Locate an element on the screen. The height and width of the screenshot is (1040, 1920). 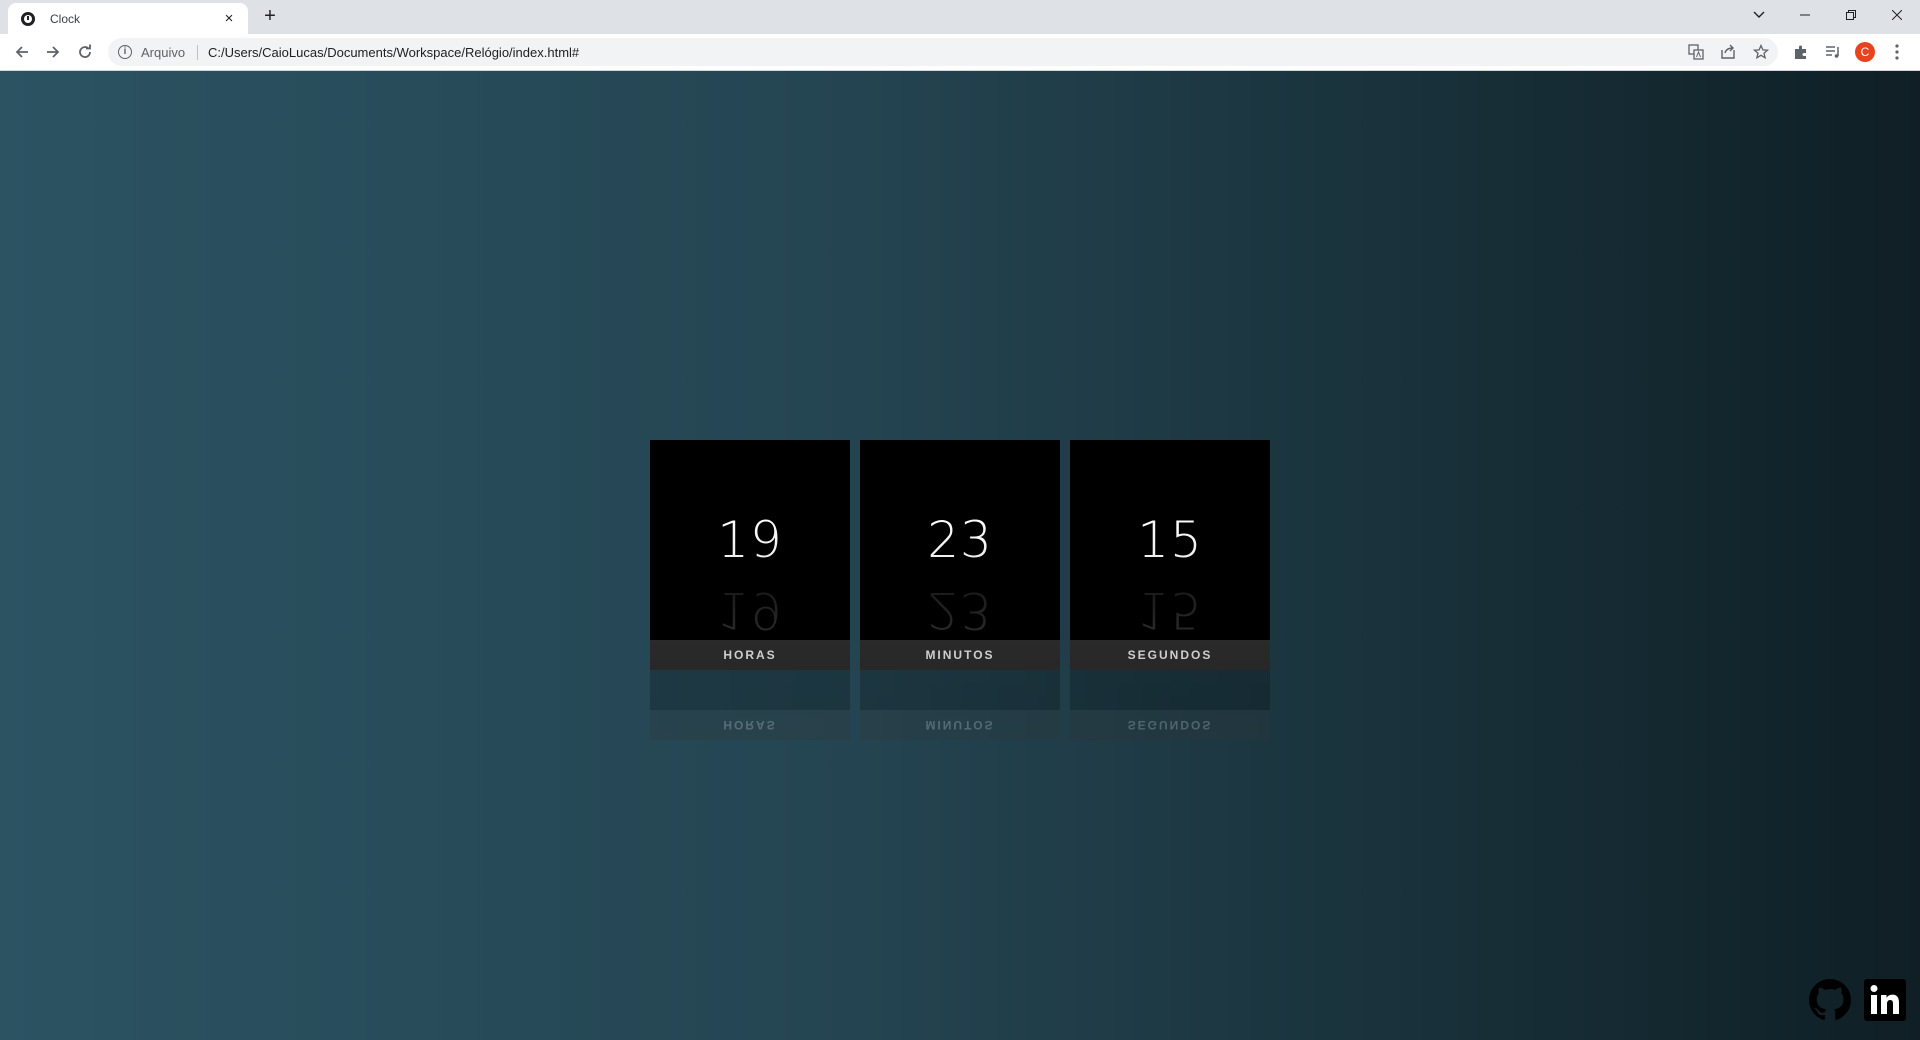
close-icon is located at coordinates (1897, 15).